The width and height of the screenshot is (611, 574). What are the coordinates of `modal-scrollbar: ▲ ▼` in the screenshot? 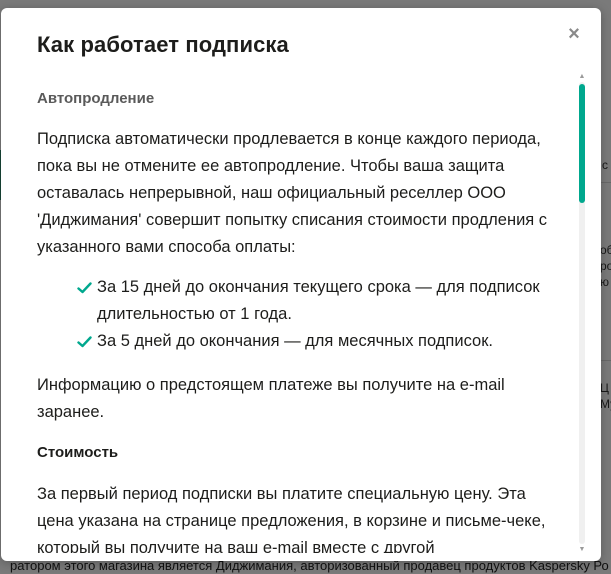 It's located at (582, 313).